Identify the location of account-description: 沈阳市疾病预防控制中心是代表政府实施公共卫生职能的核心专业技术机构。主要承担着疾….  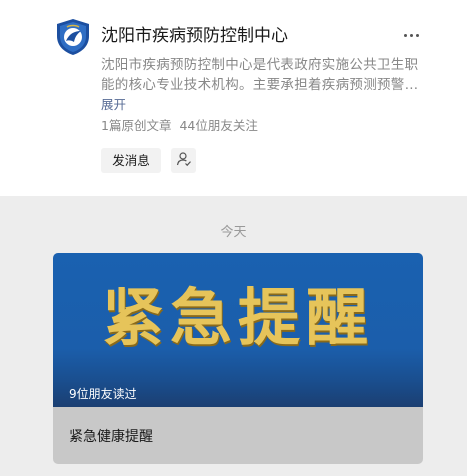
(260, 75).